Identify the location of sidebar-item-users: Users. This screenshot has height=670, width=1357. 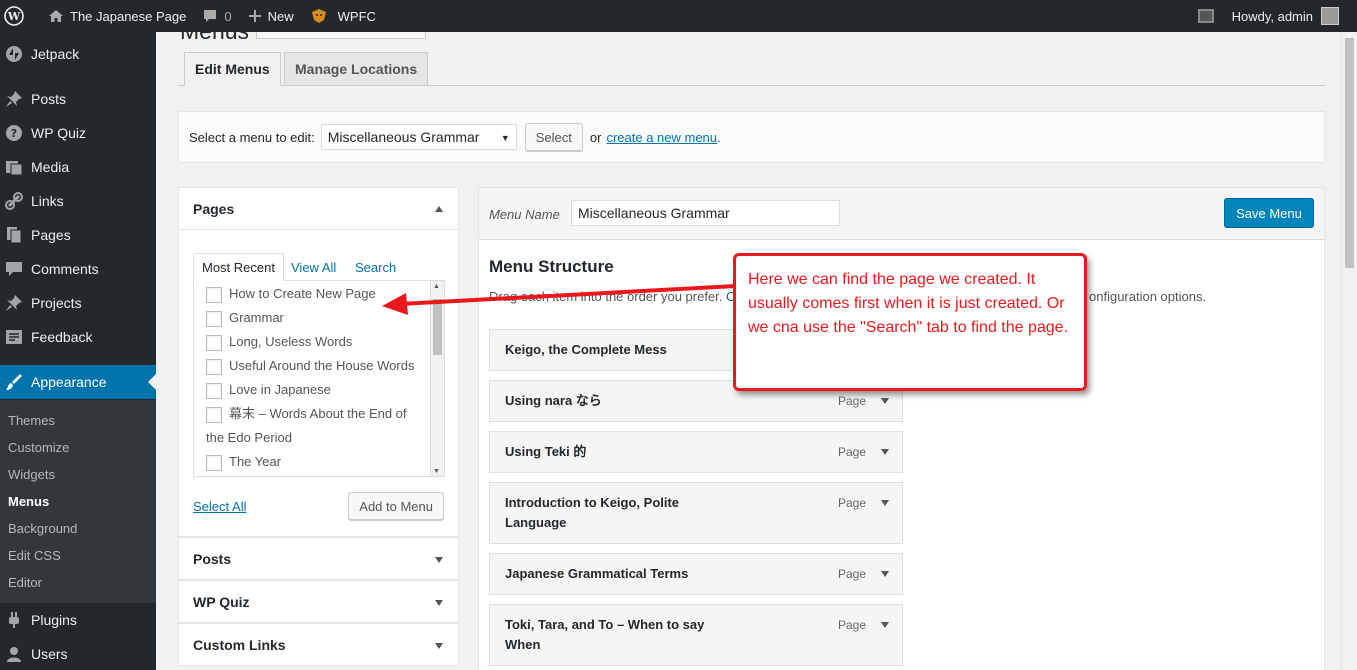
(78, 653).